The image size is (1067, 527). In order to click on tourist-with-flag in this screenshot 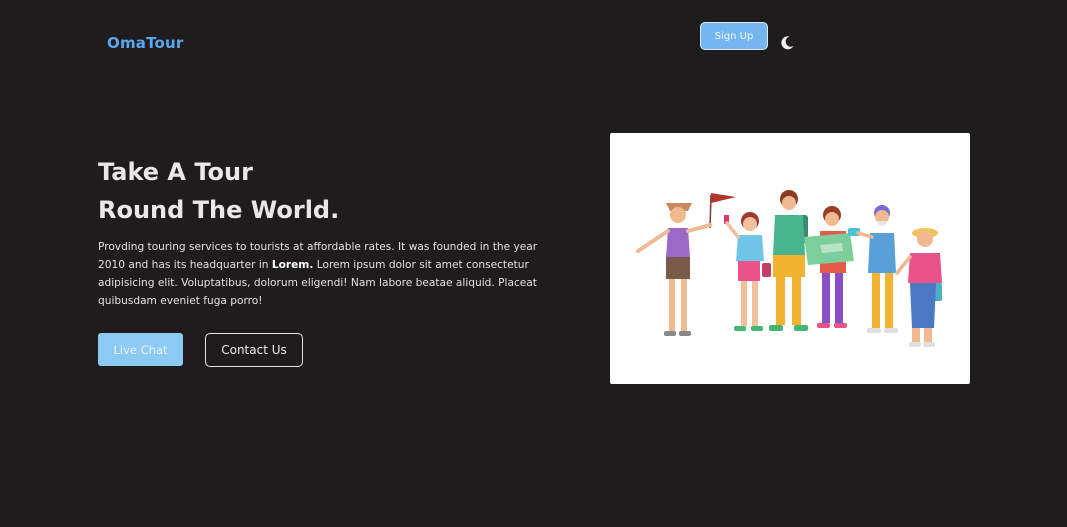, I will do `click(686, 264)`.